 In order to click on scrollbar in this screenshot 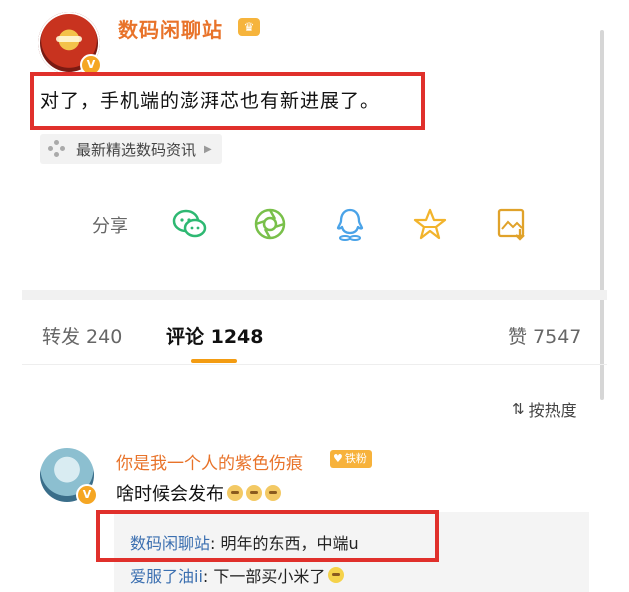, I will do `click(602, 215)`.